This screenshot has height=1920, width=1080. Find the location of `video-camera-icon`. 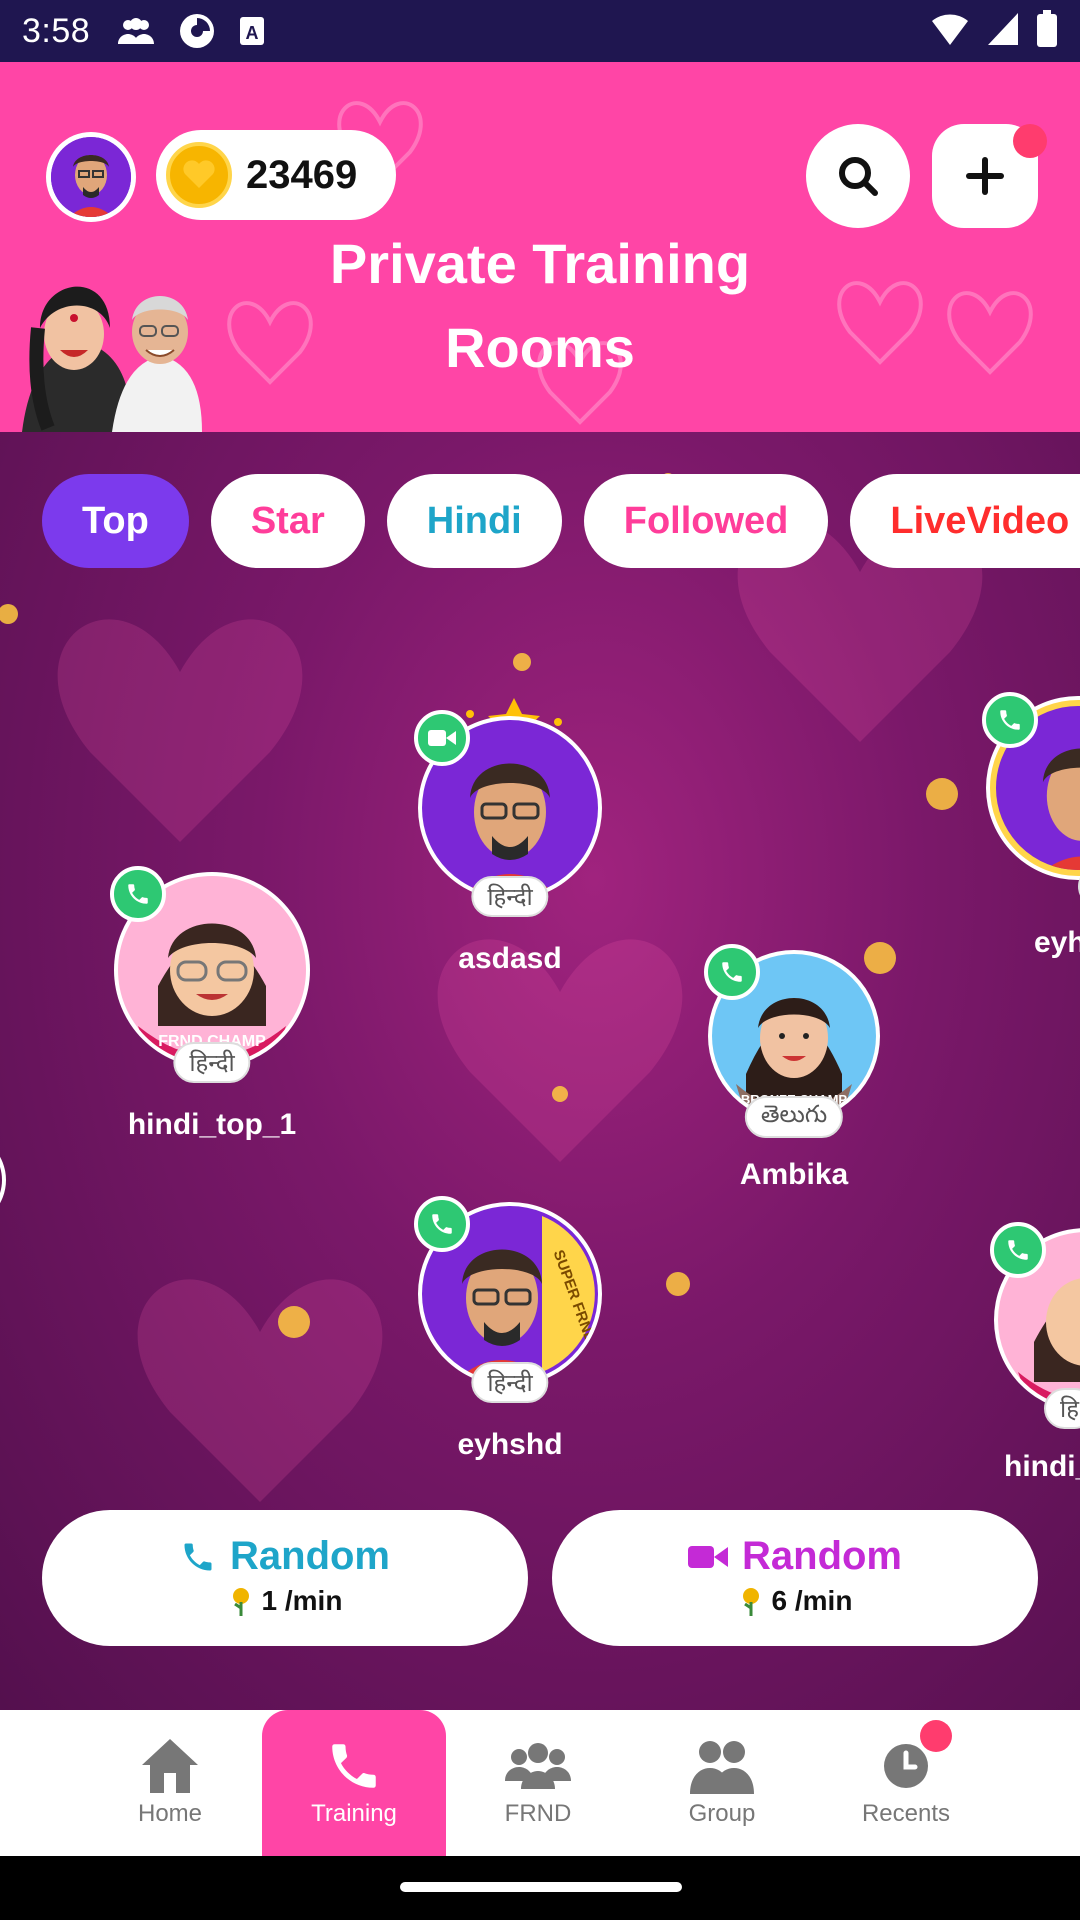

video-camera-icon is located at coordinates (708, 1556).